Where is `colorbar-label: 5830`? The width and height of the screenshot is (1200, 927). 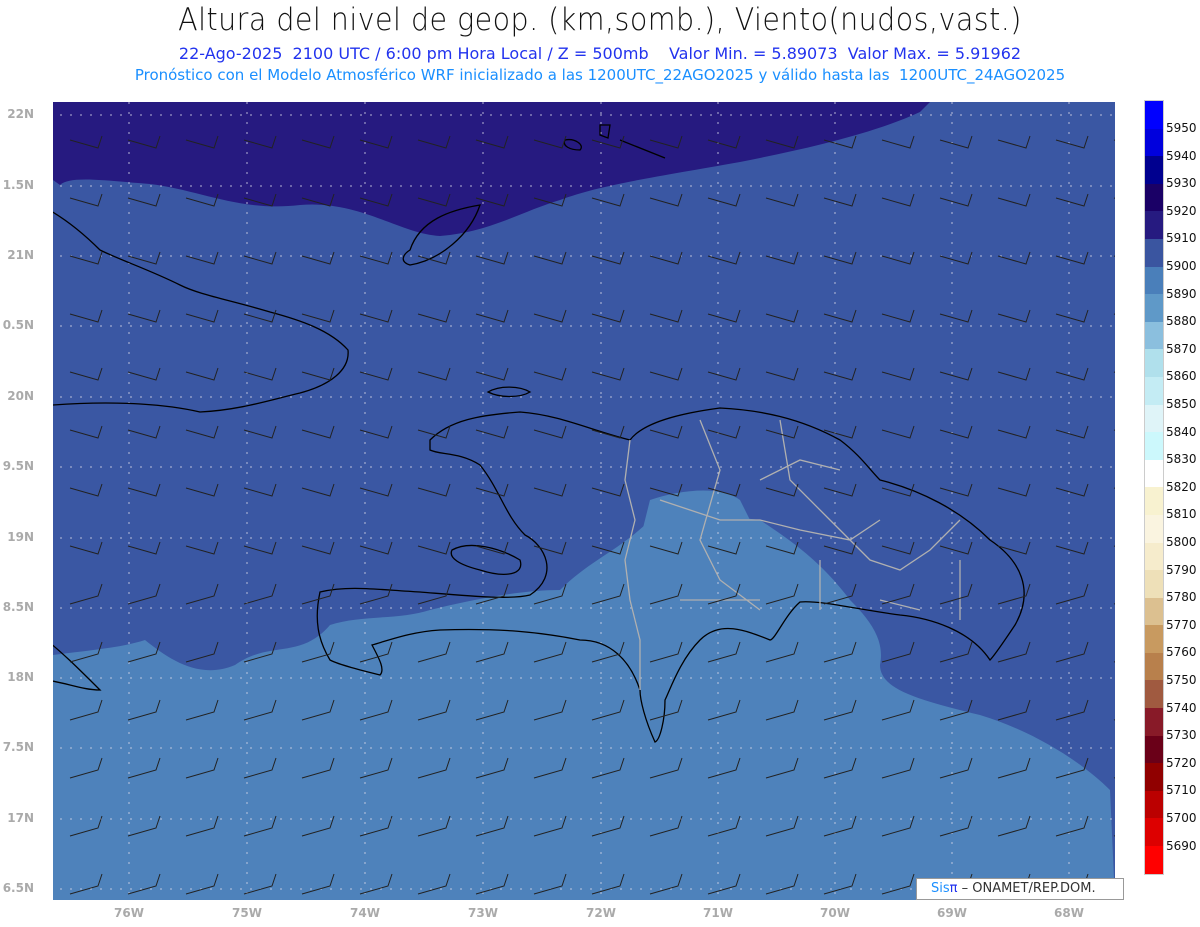
colorbar-label: 5830 is located at coordinates (1181, 459).